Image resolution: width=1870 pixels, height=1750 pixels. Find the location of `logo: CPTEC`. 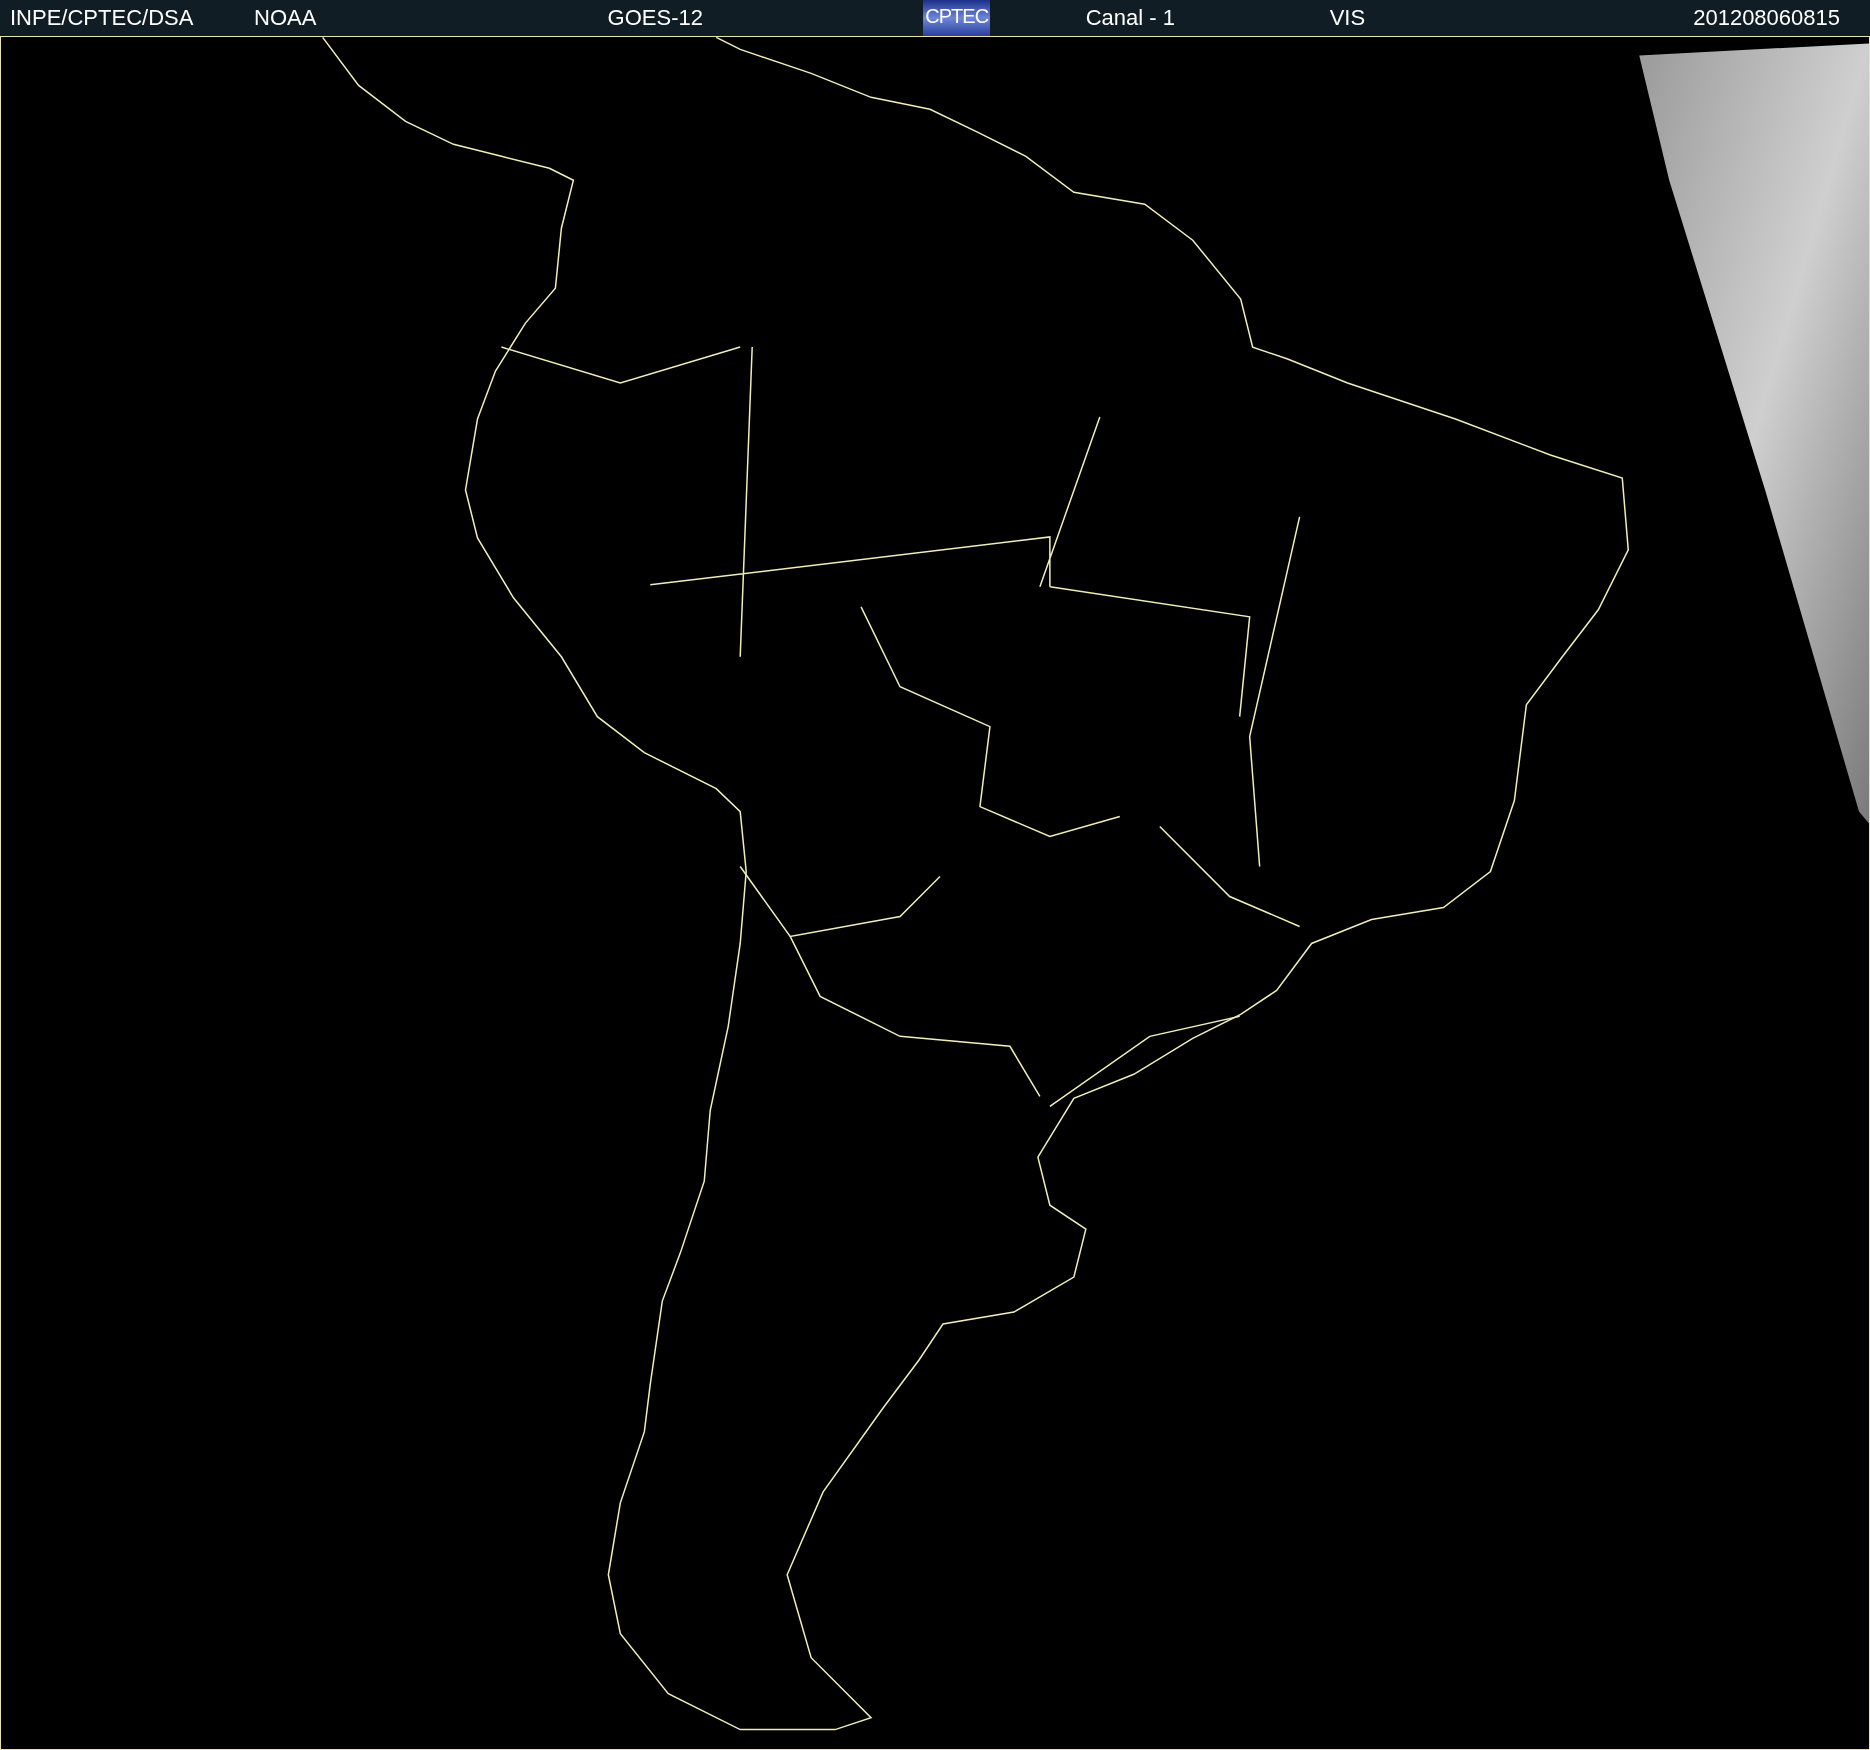

logo: CPTEC is located at coordinates (957, 18).